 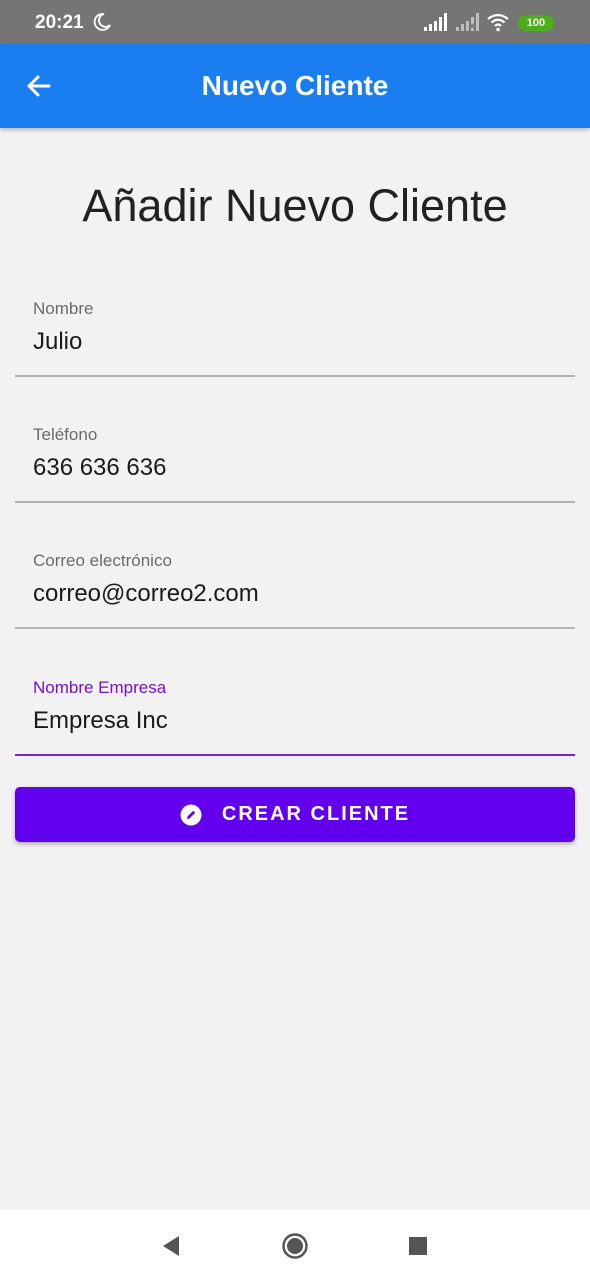 What do you see at coordinates (102, 560) in the screenshot?
I see `email-label: Correo electrónico` at bounding box center [102, 560].